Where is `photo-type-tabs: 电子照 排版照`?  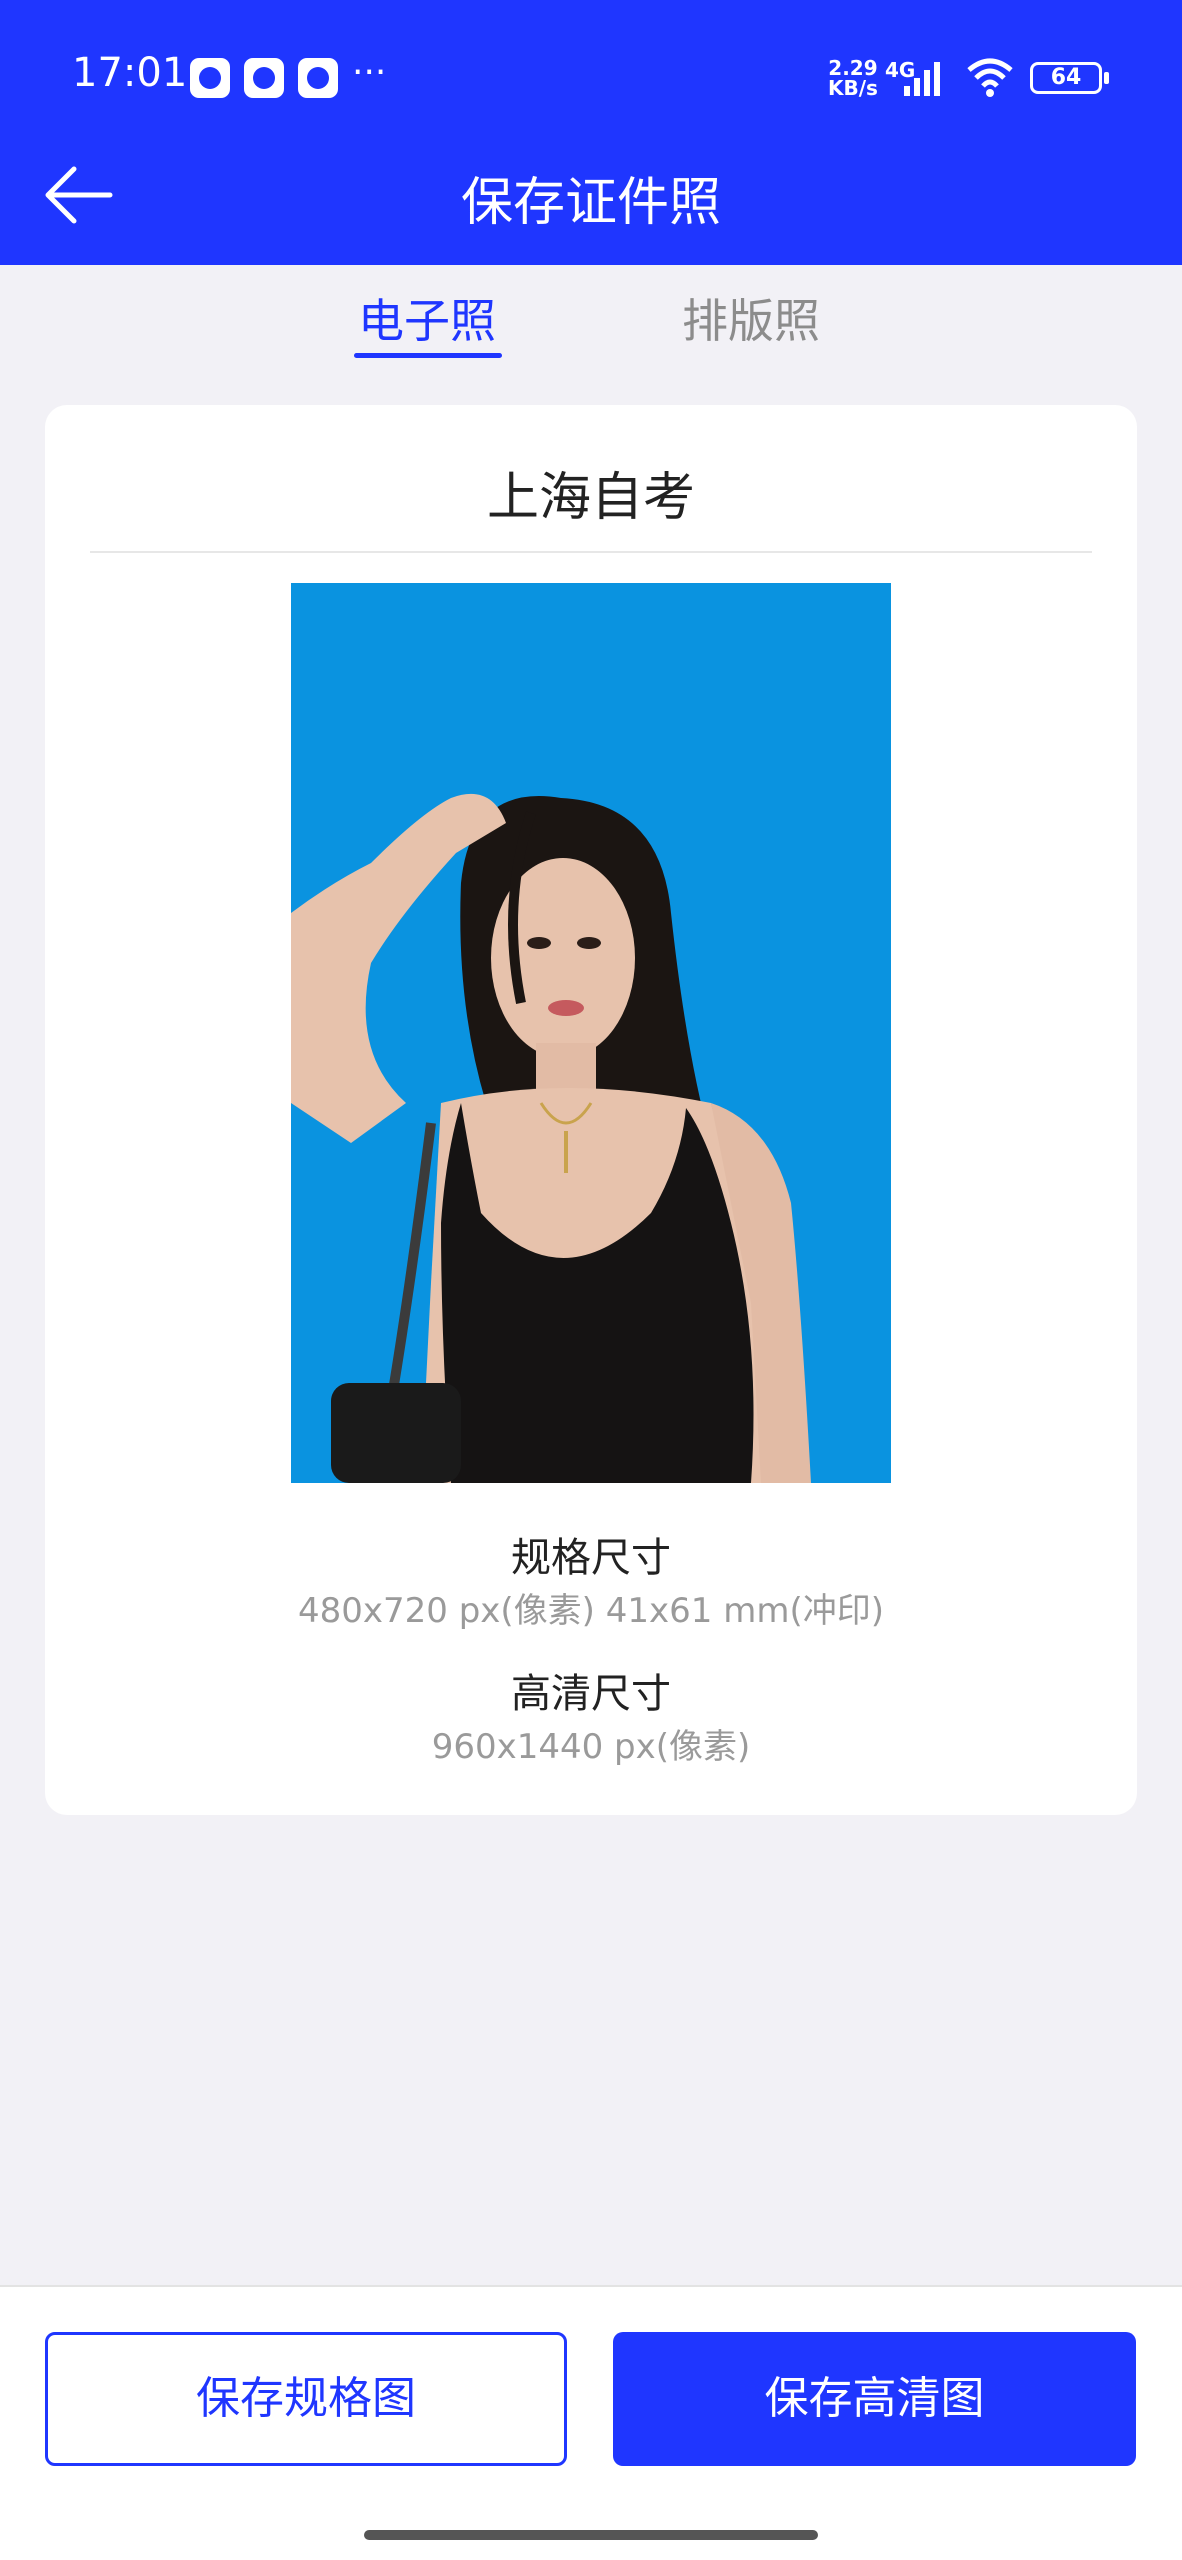 photo-type-tabs: 电子照 排版照 is located at coordinates (591, 315).